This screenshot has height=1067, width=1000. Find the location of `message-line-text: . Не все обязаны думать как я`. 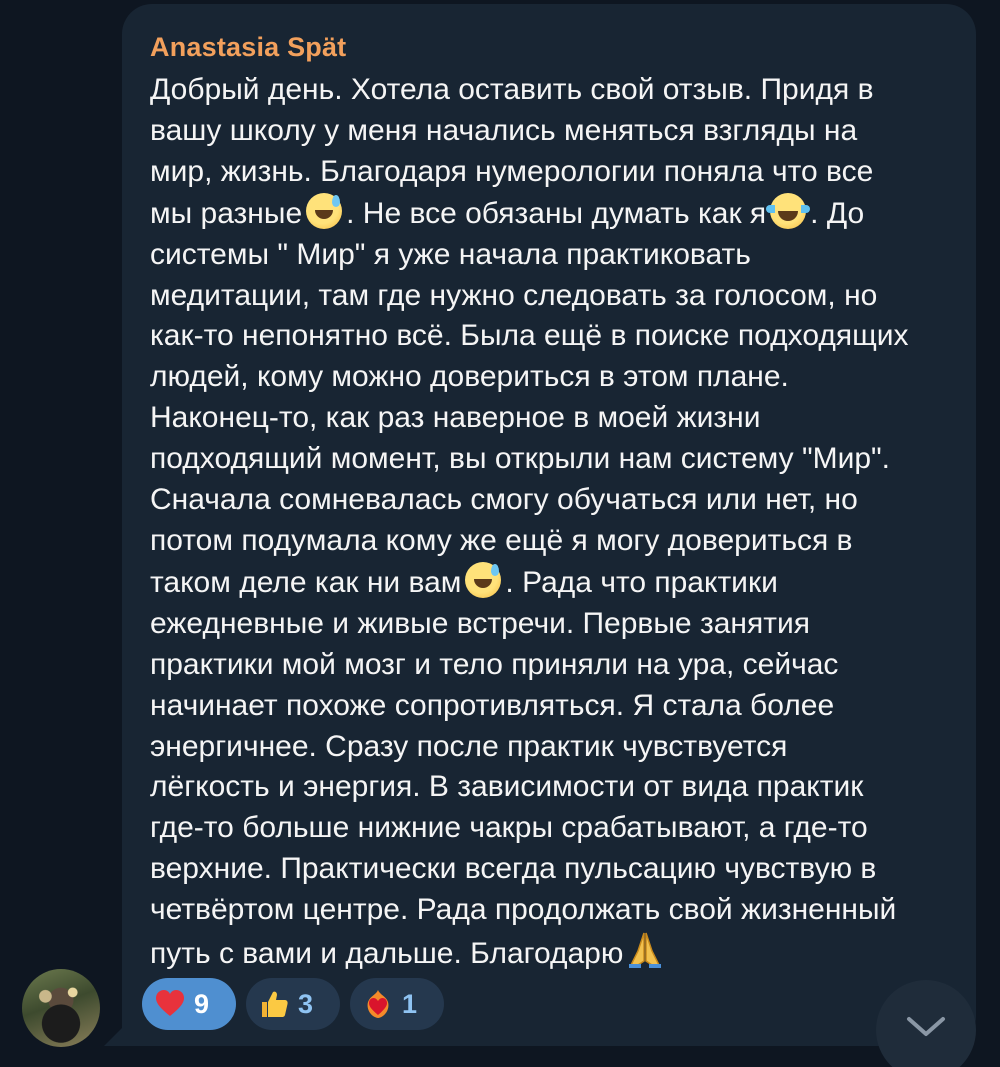

message-line-text: . Не все обязаны думать как я is located at coordinates (556, 213).